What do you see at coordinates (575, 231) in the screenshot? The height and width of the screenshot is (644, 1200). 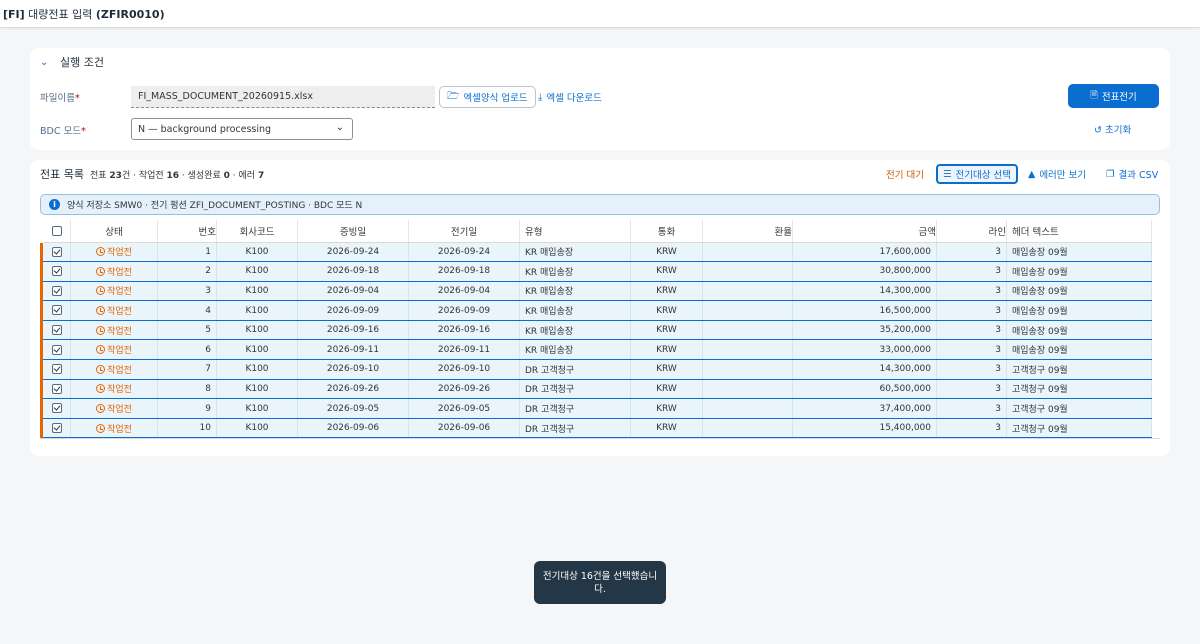 I see `column-header: 유형` at bounding box center [575, 231].